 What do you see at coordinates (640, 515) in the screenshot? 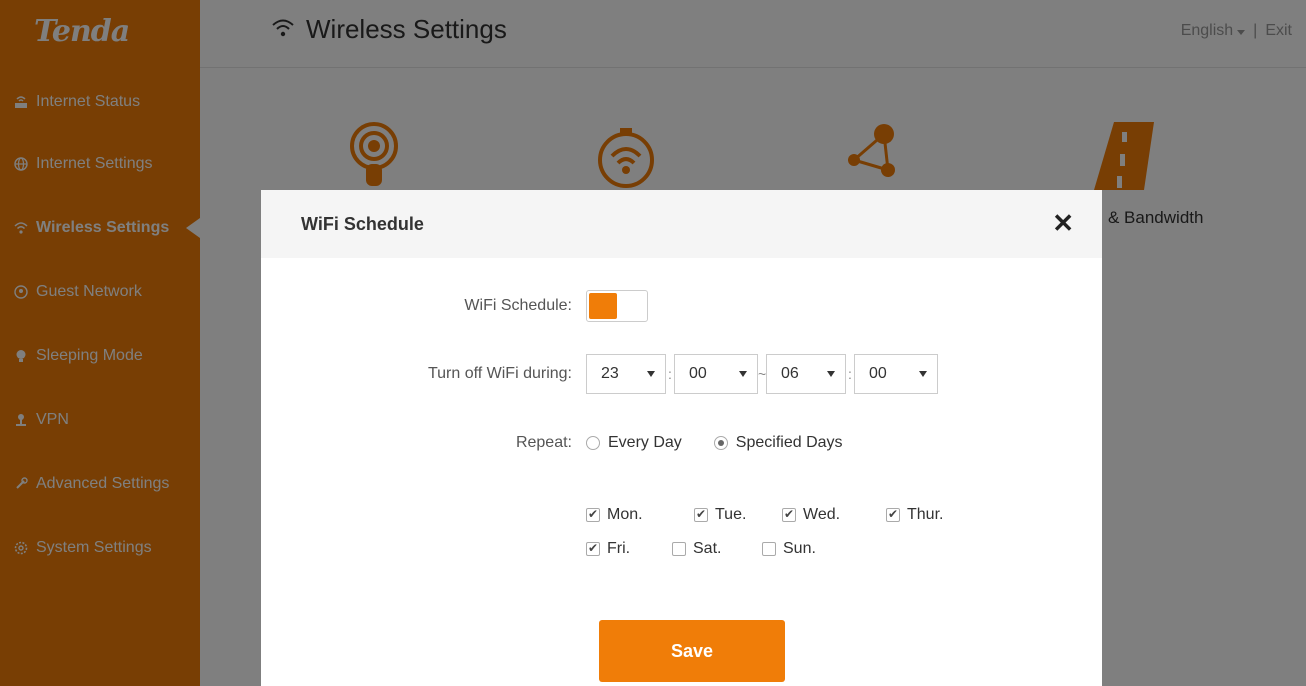
I see `day-checkbox-mon: Mon.` at bounding box center [640, 515].